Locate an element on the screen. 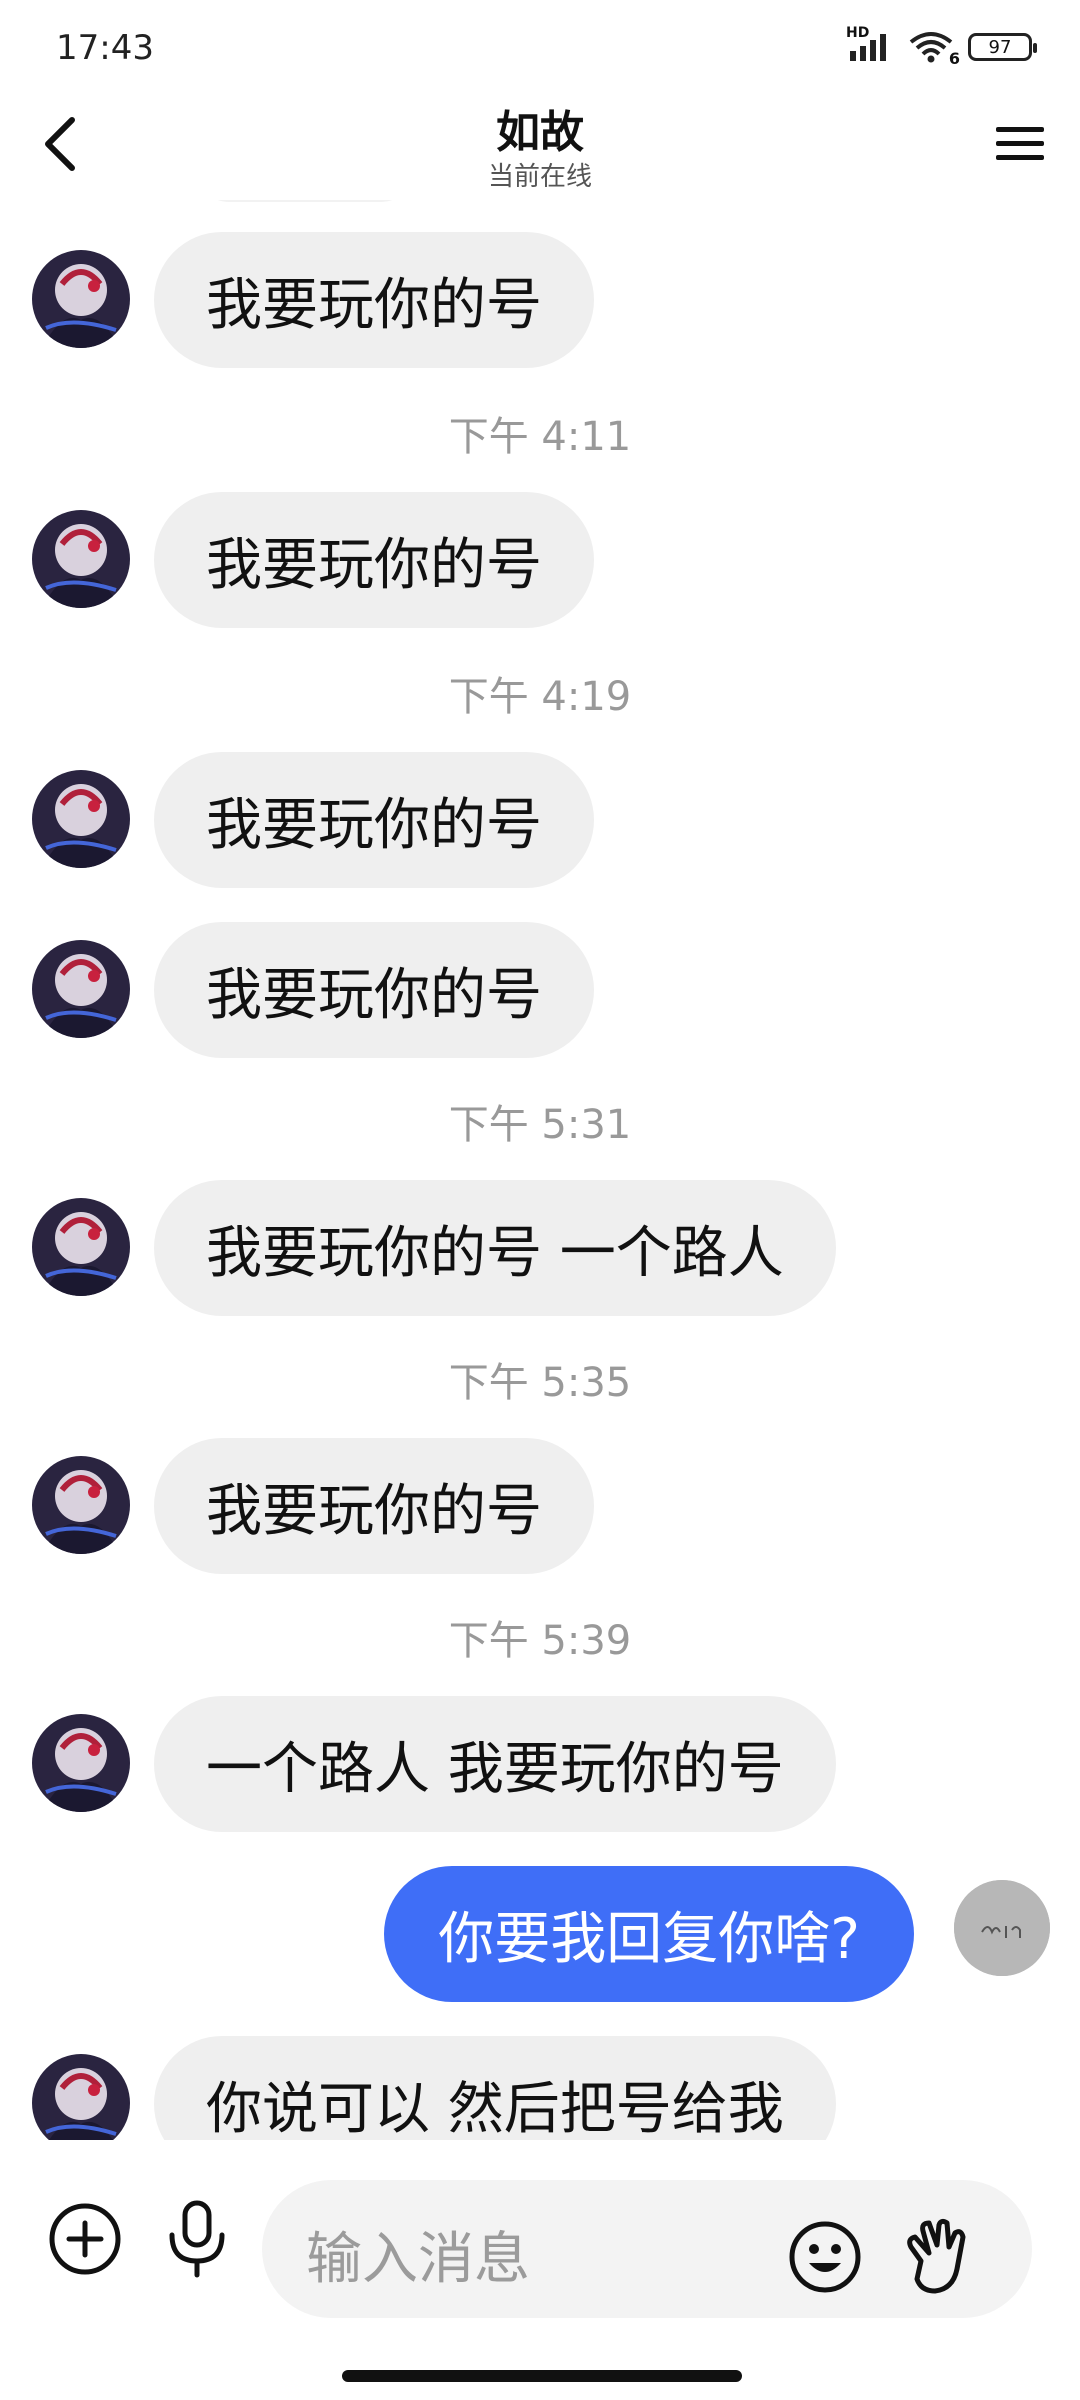 Image resolution: width=1080 pixels, height=2400 pixels. battery-icon: 97 is located at coordinates (1002, 47).